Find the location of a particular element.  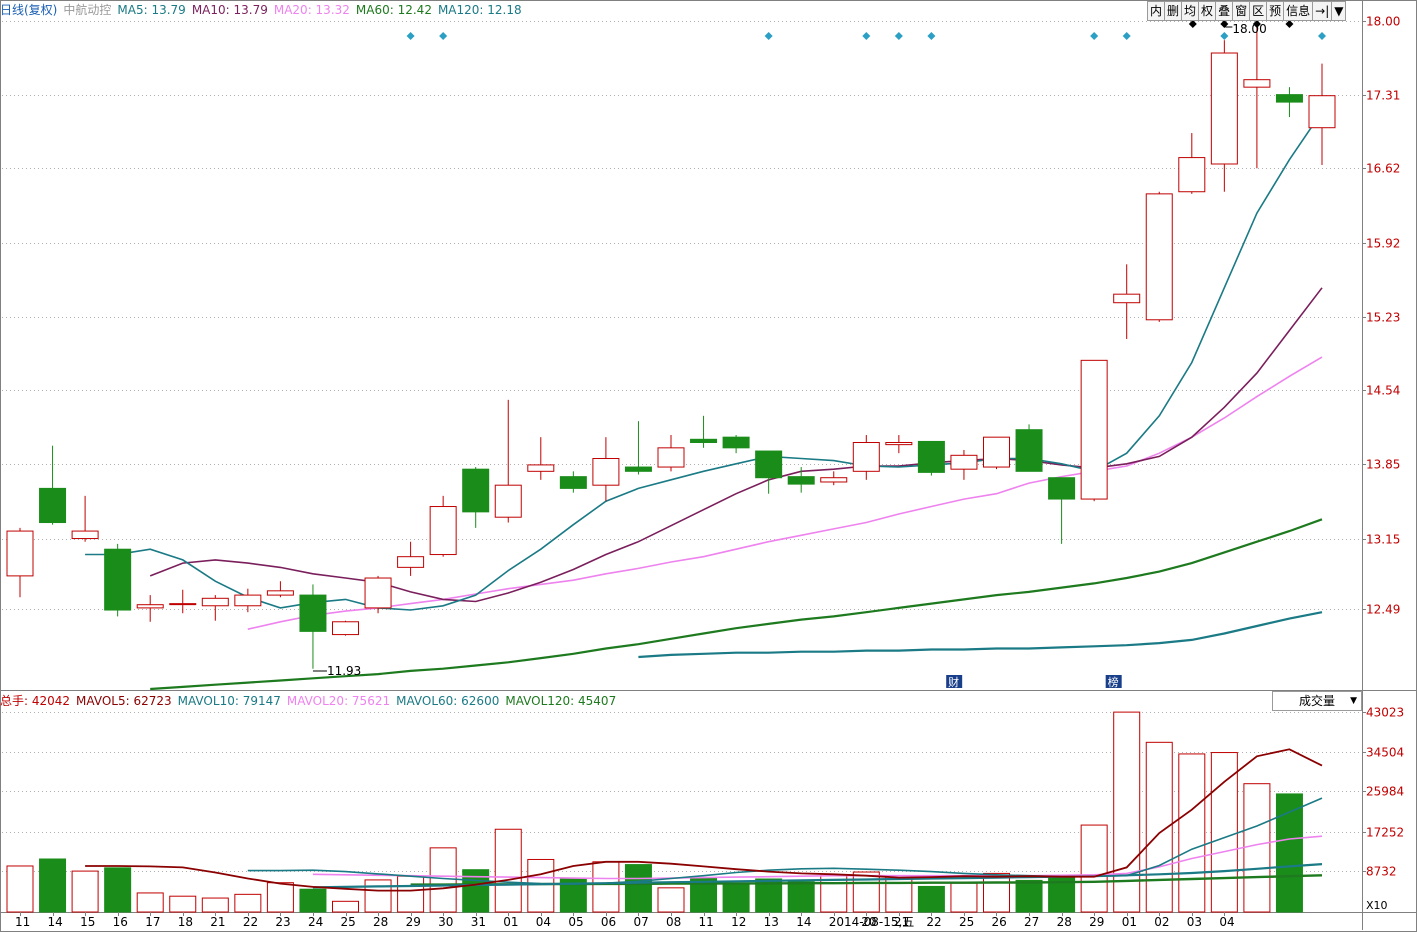

toolbar-button-shan: 删 is located at coordinates (1173, 11).